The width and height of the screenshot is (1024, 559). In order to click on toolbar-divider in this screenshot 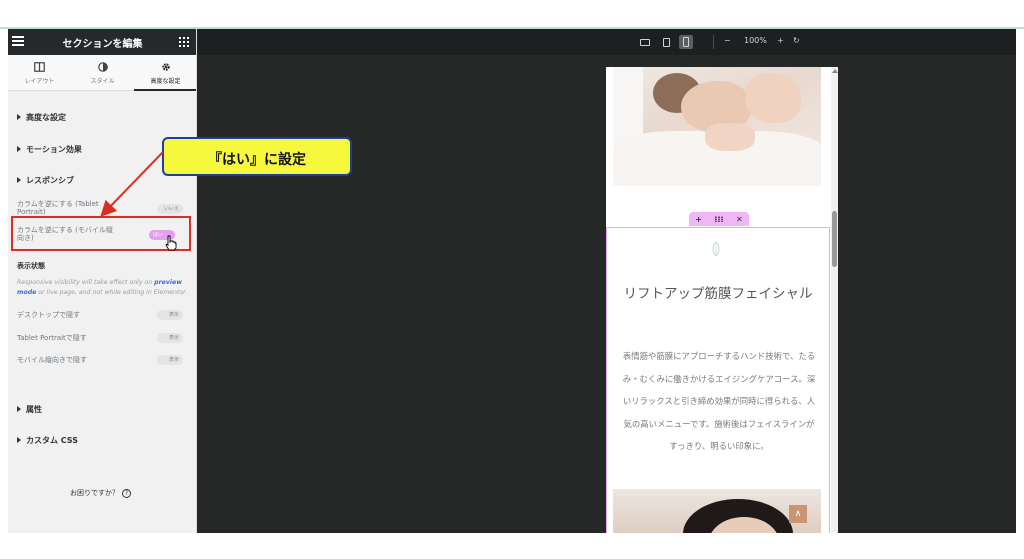, I will do `click(713, 42)`.